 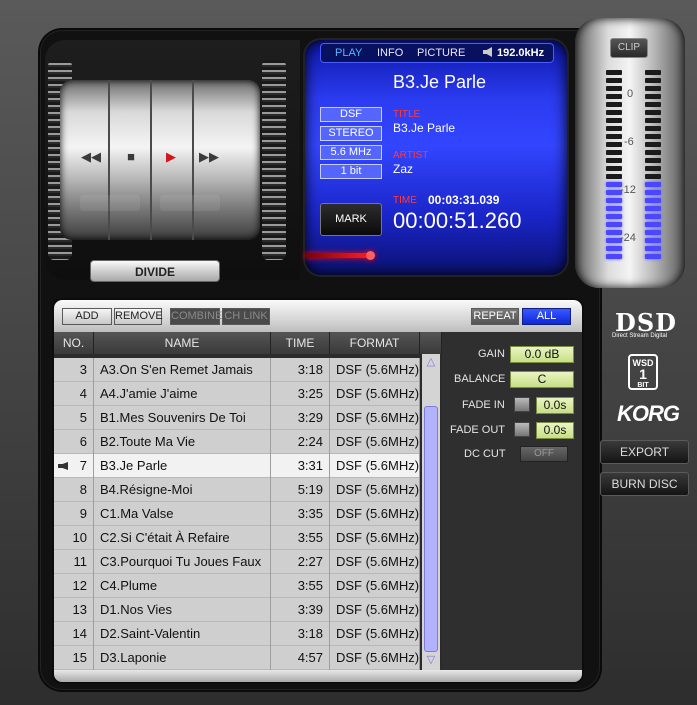 What do you see at coordinates (300, 562) in the screenshot?
I see `track-time: 2:27` at bounding box center [300, 562].